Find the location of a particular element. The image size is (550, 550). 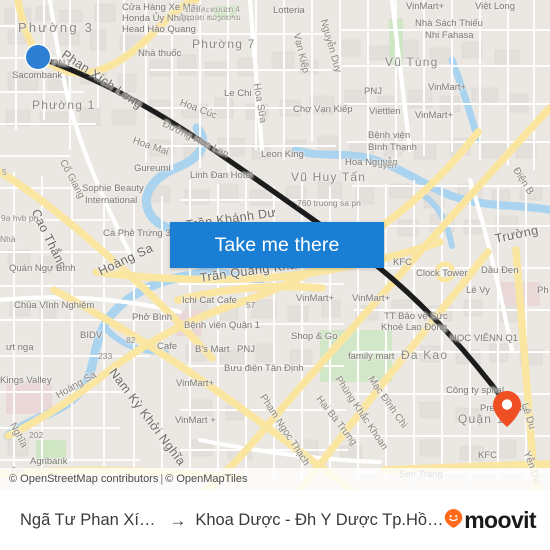

moovit-wordmark: moovit is located at coordinates (500, 520).